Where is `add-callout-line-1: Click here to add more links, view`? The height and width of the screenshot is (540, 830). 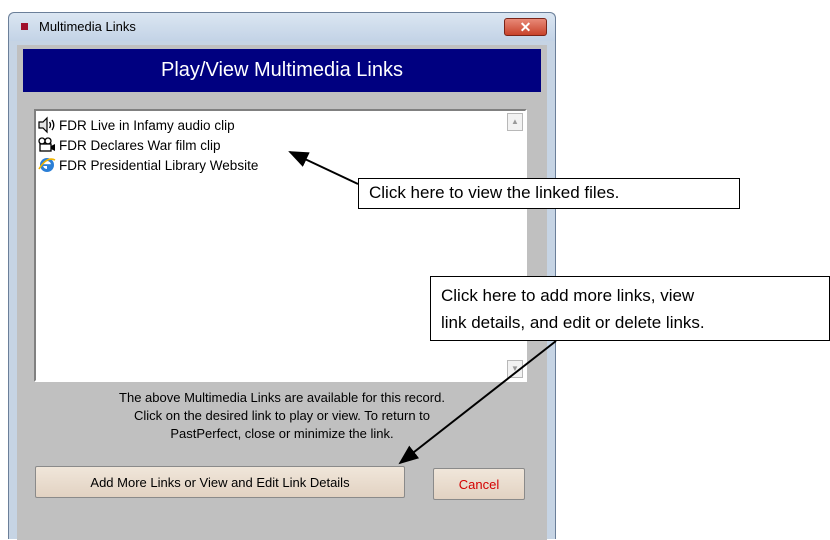
add-callout-line-1: Click here to add more links, view is located at coordinates (568, 295).